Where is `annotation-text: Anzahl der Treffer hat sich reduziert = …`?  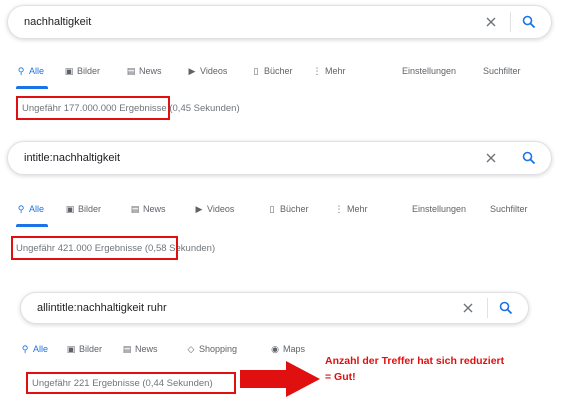
annotation-text: Anzahl der Treffer hat sich reduziert = … is located at coordinates (414, 369).